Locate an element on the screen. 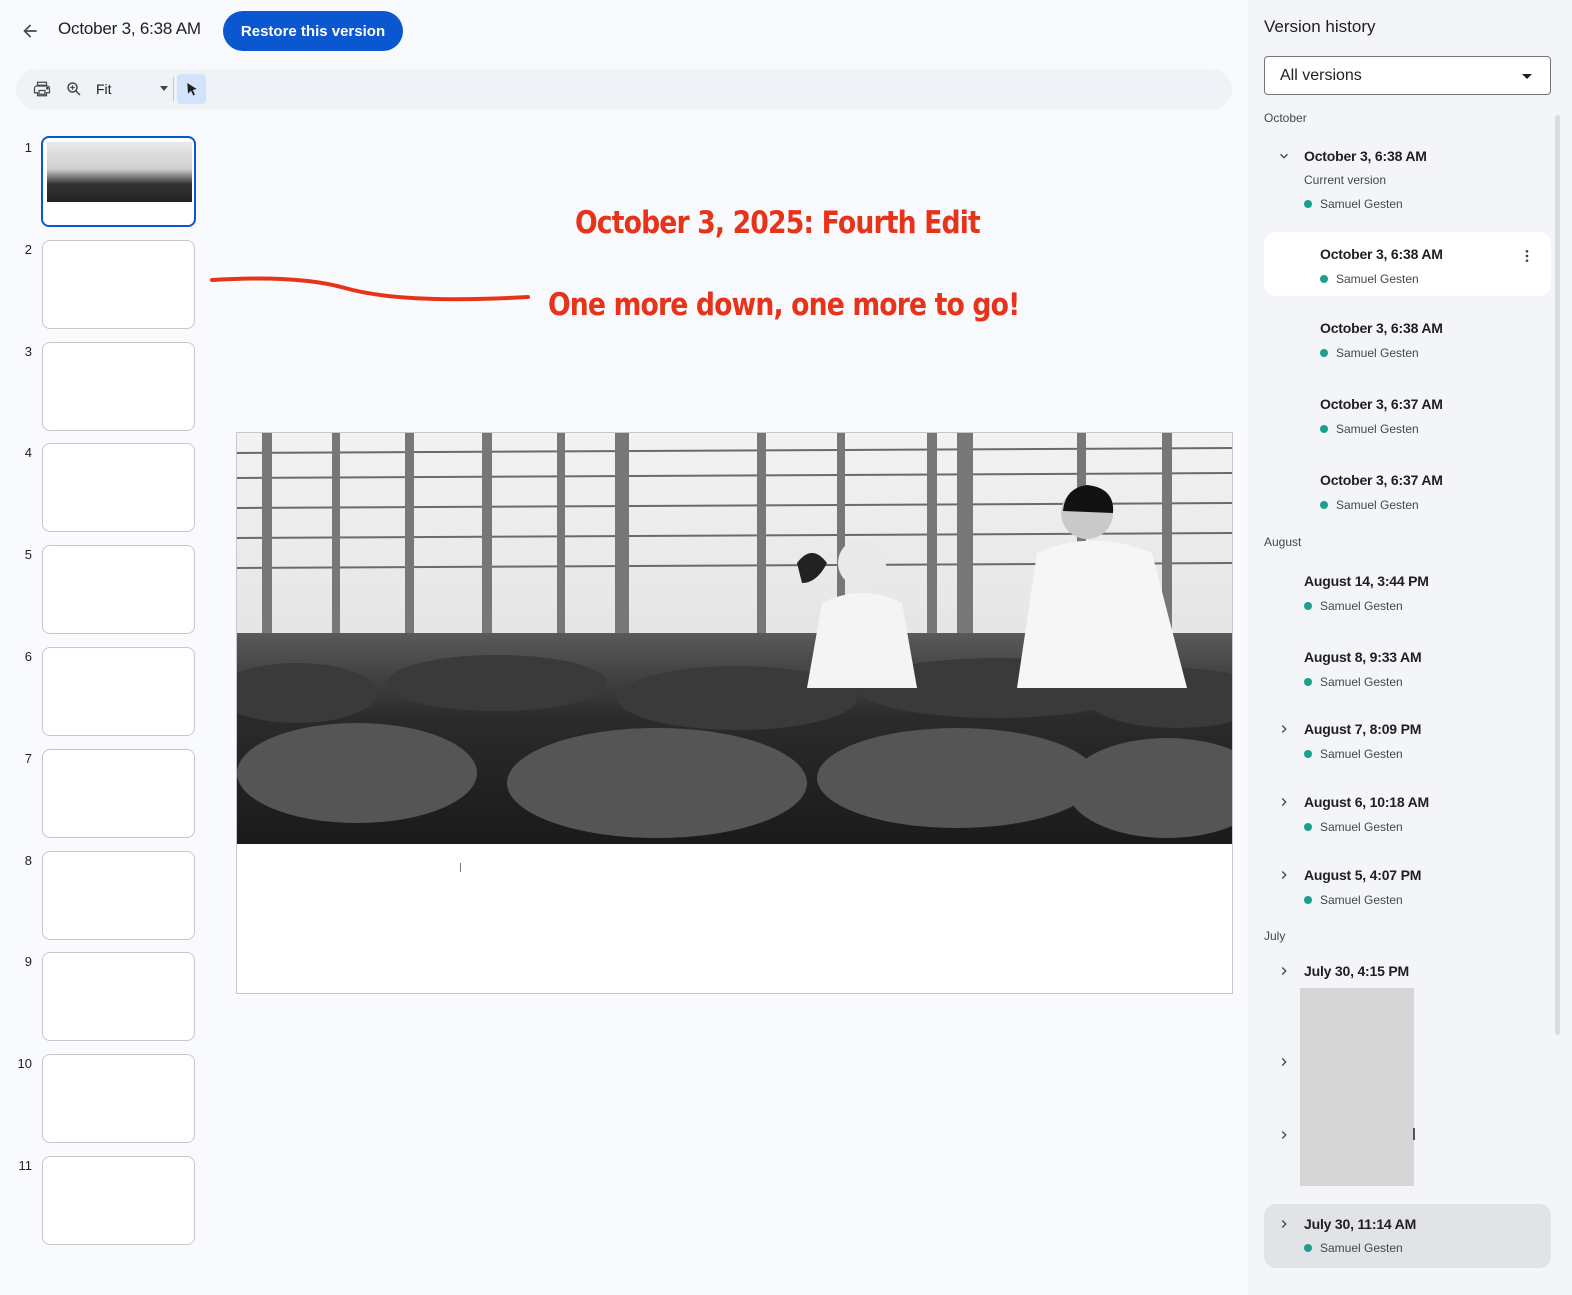 This screenshot has height=1295, width=1572. version-date: August 5, 4:07 PM is located at coordinates (1363, 875).